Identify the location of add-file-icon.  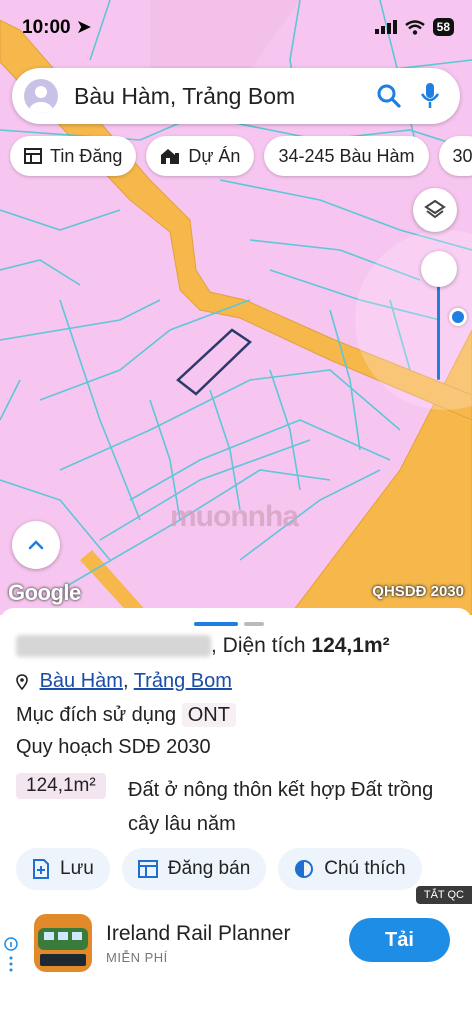
(41, 869).